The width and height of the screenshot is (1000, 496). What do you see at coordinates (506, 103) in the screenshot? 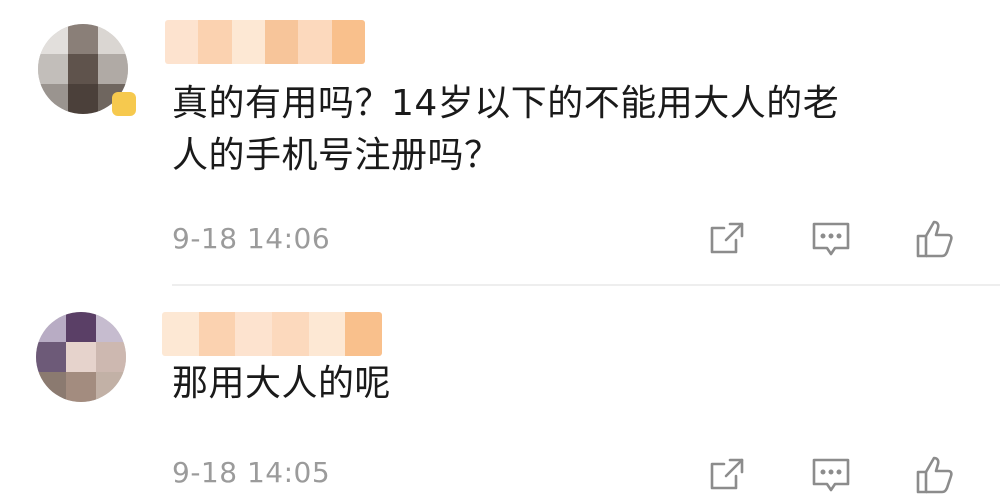
I see `comment-text-line: 真的有用吗？14岁以下的不能用大人的老` at bounding box center [506, 103].